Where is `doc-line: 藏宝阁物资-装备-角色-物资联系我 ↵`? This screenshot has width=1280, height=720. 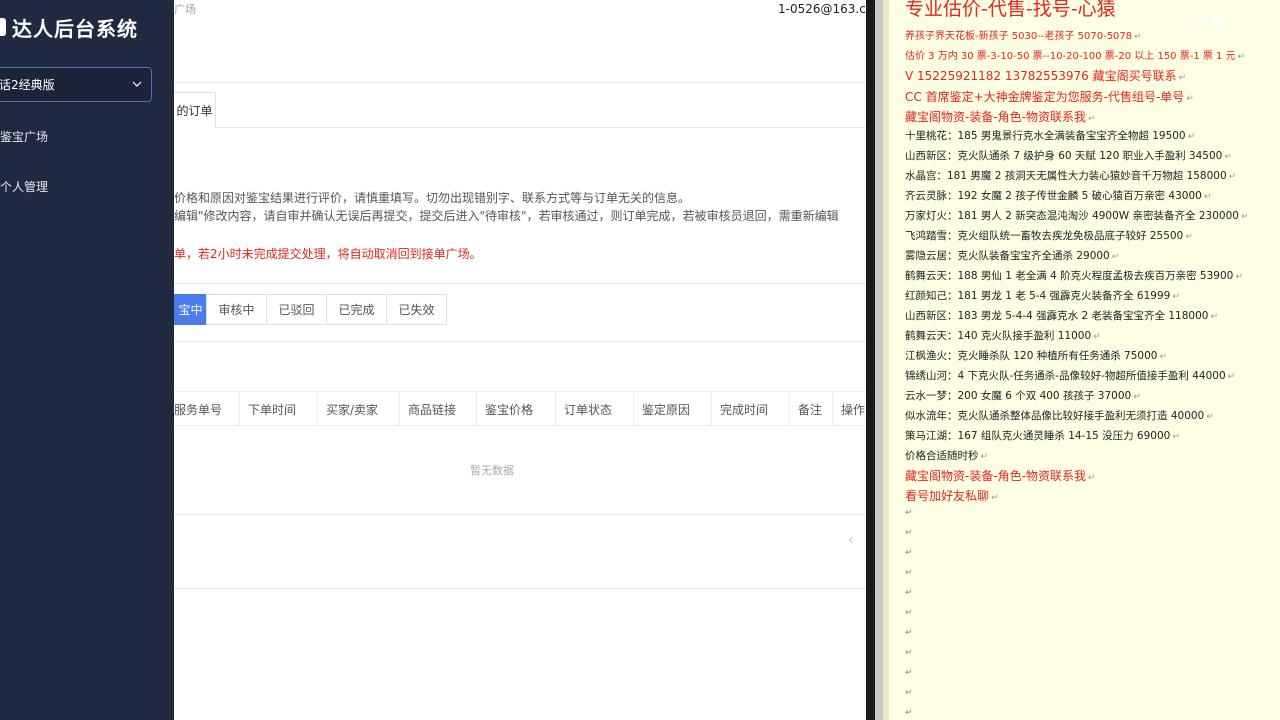 doc-line: 藏宝阁物资-装备-角色-物资联系我 ↵ is located at coordinates (1000, 116).